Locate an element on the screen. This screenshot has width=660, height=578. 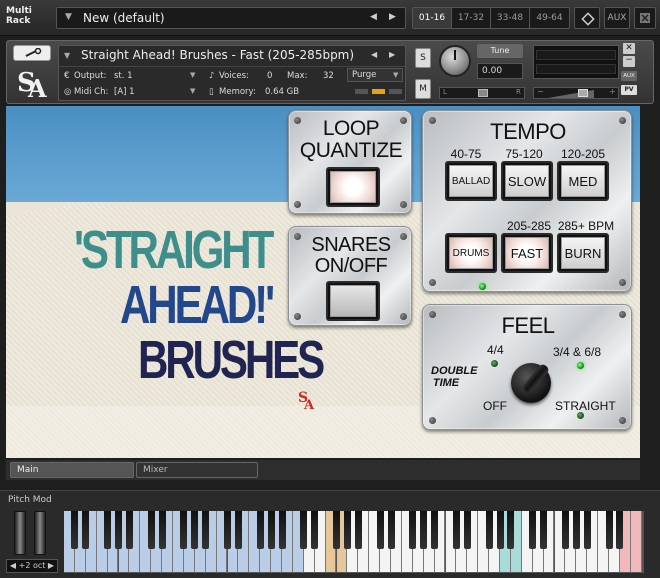
loop-quantize-title: LOOP QUANTIZE is located at coordinates (351, 139).